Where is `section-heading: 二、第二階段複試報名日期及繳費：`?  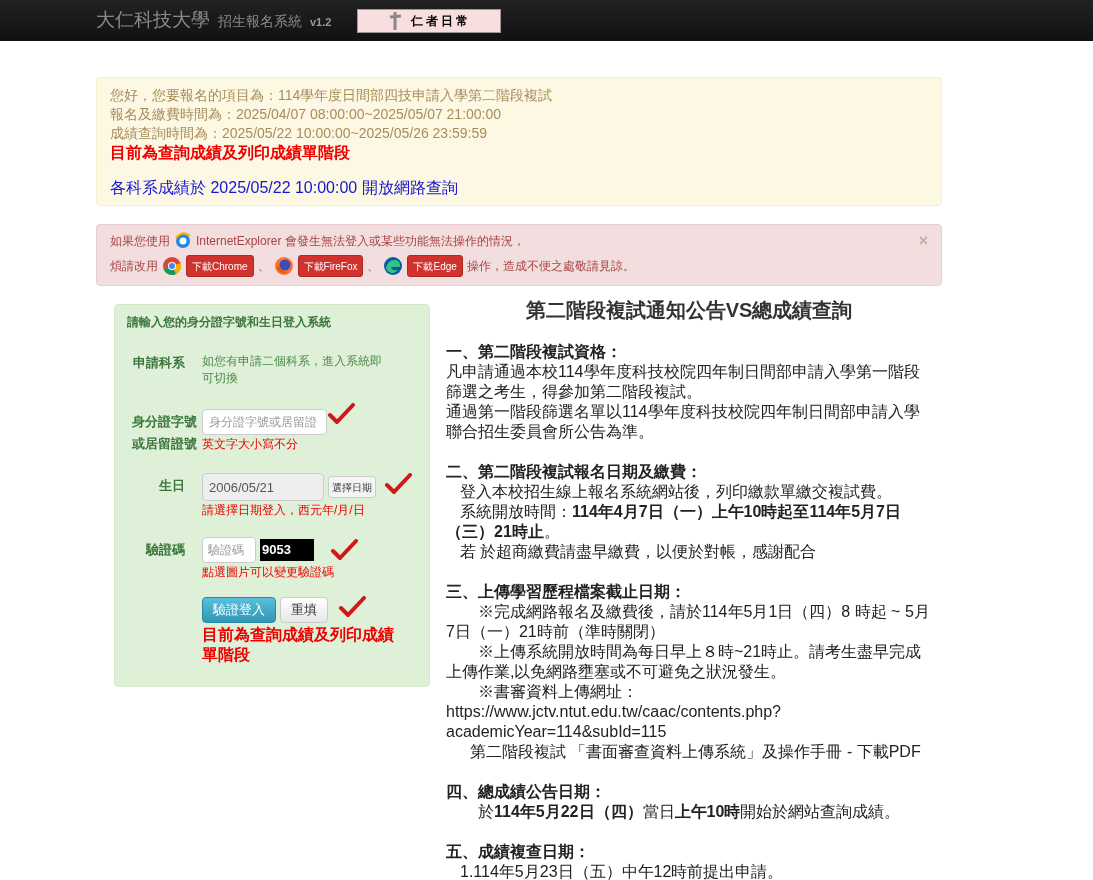 section-heading: 二、第二階段複試報名日期及繳費： is located at coordinates (574, 472).